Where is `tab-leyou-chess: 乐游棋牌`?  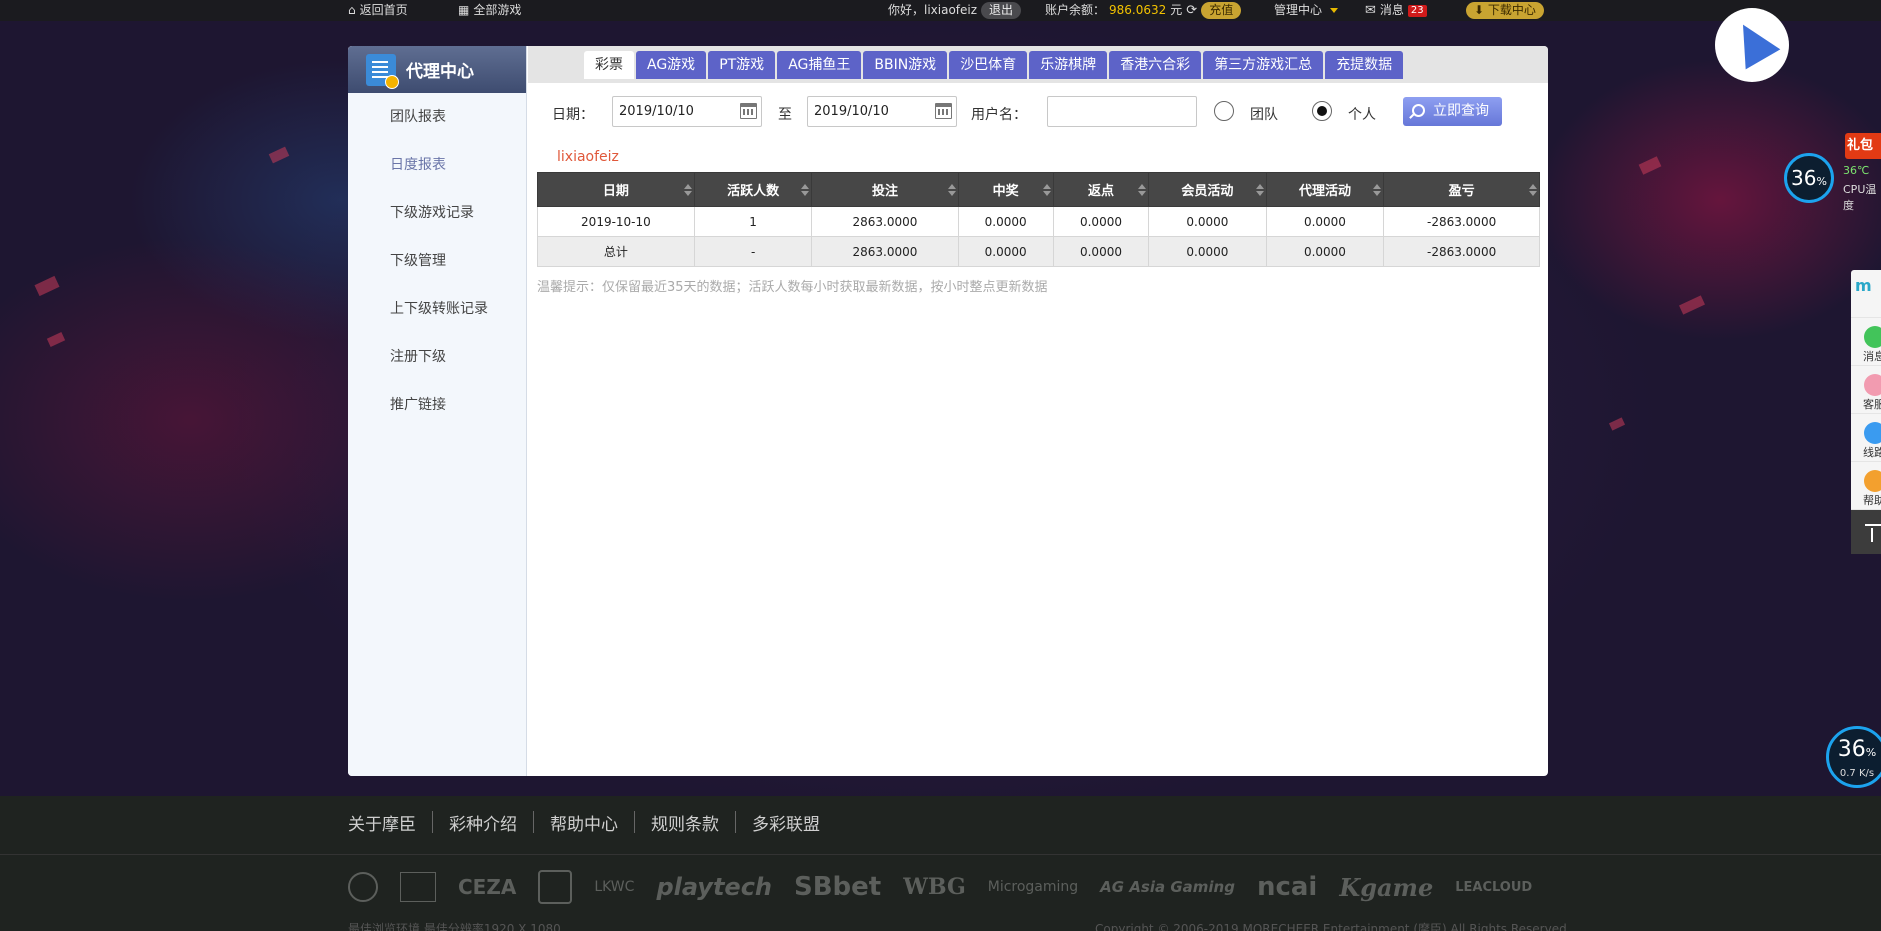 tab-leyou-chess: 乐游棋牌 is located at coordinates (1068, 65).